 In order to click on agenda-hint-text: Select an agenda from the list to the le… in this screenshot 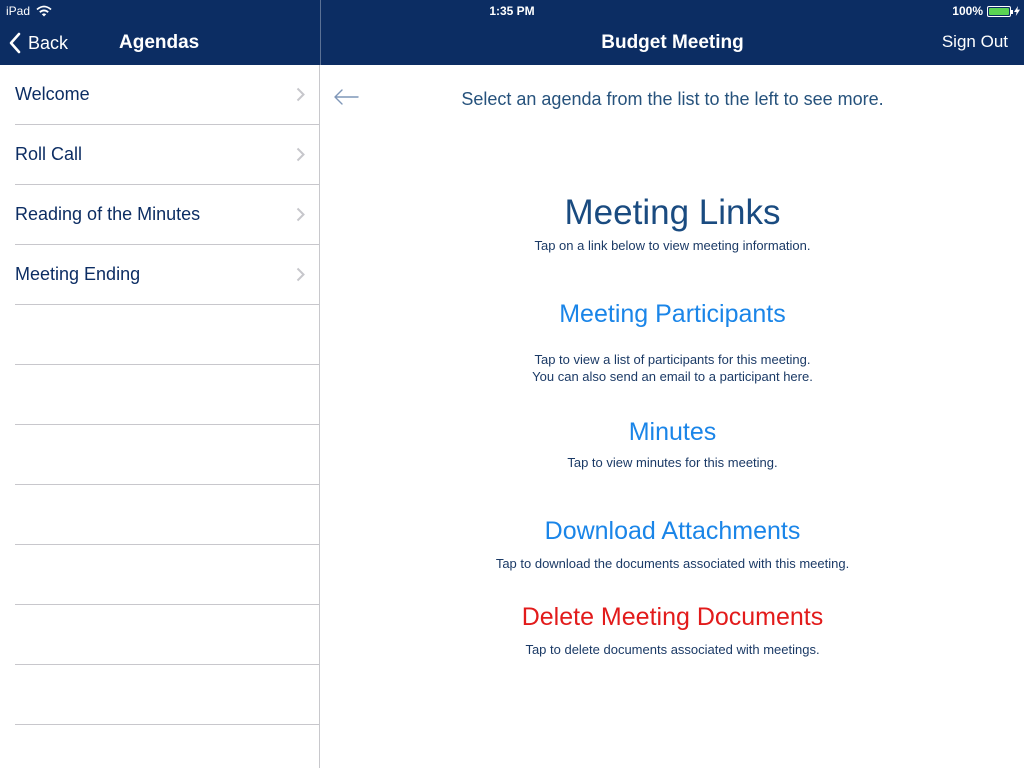, I will do `click(672, 99)`.